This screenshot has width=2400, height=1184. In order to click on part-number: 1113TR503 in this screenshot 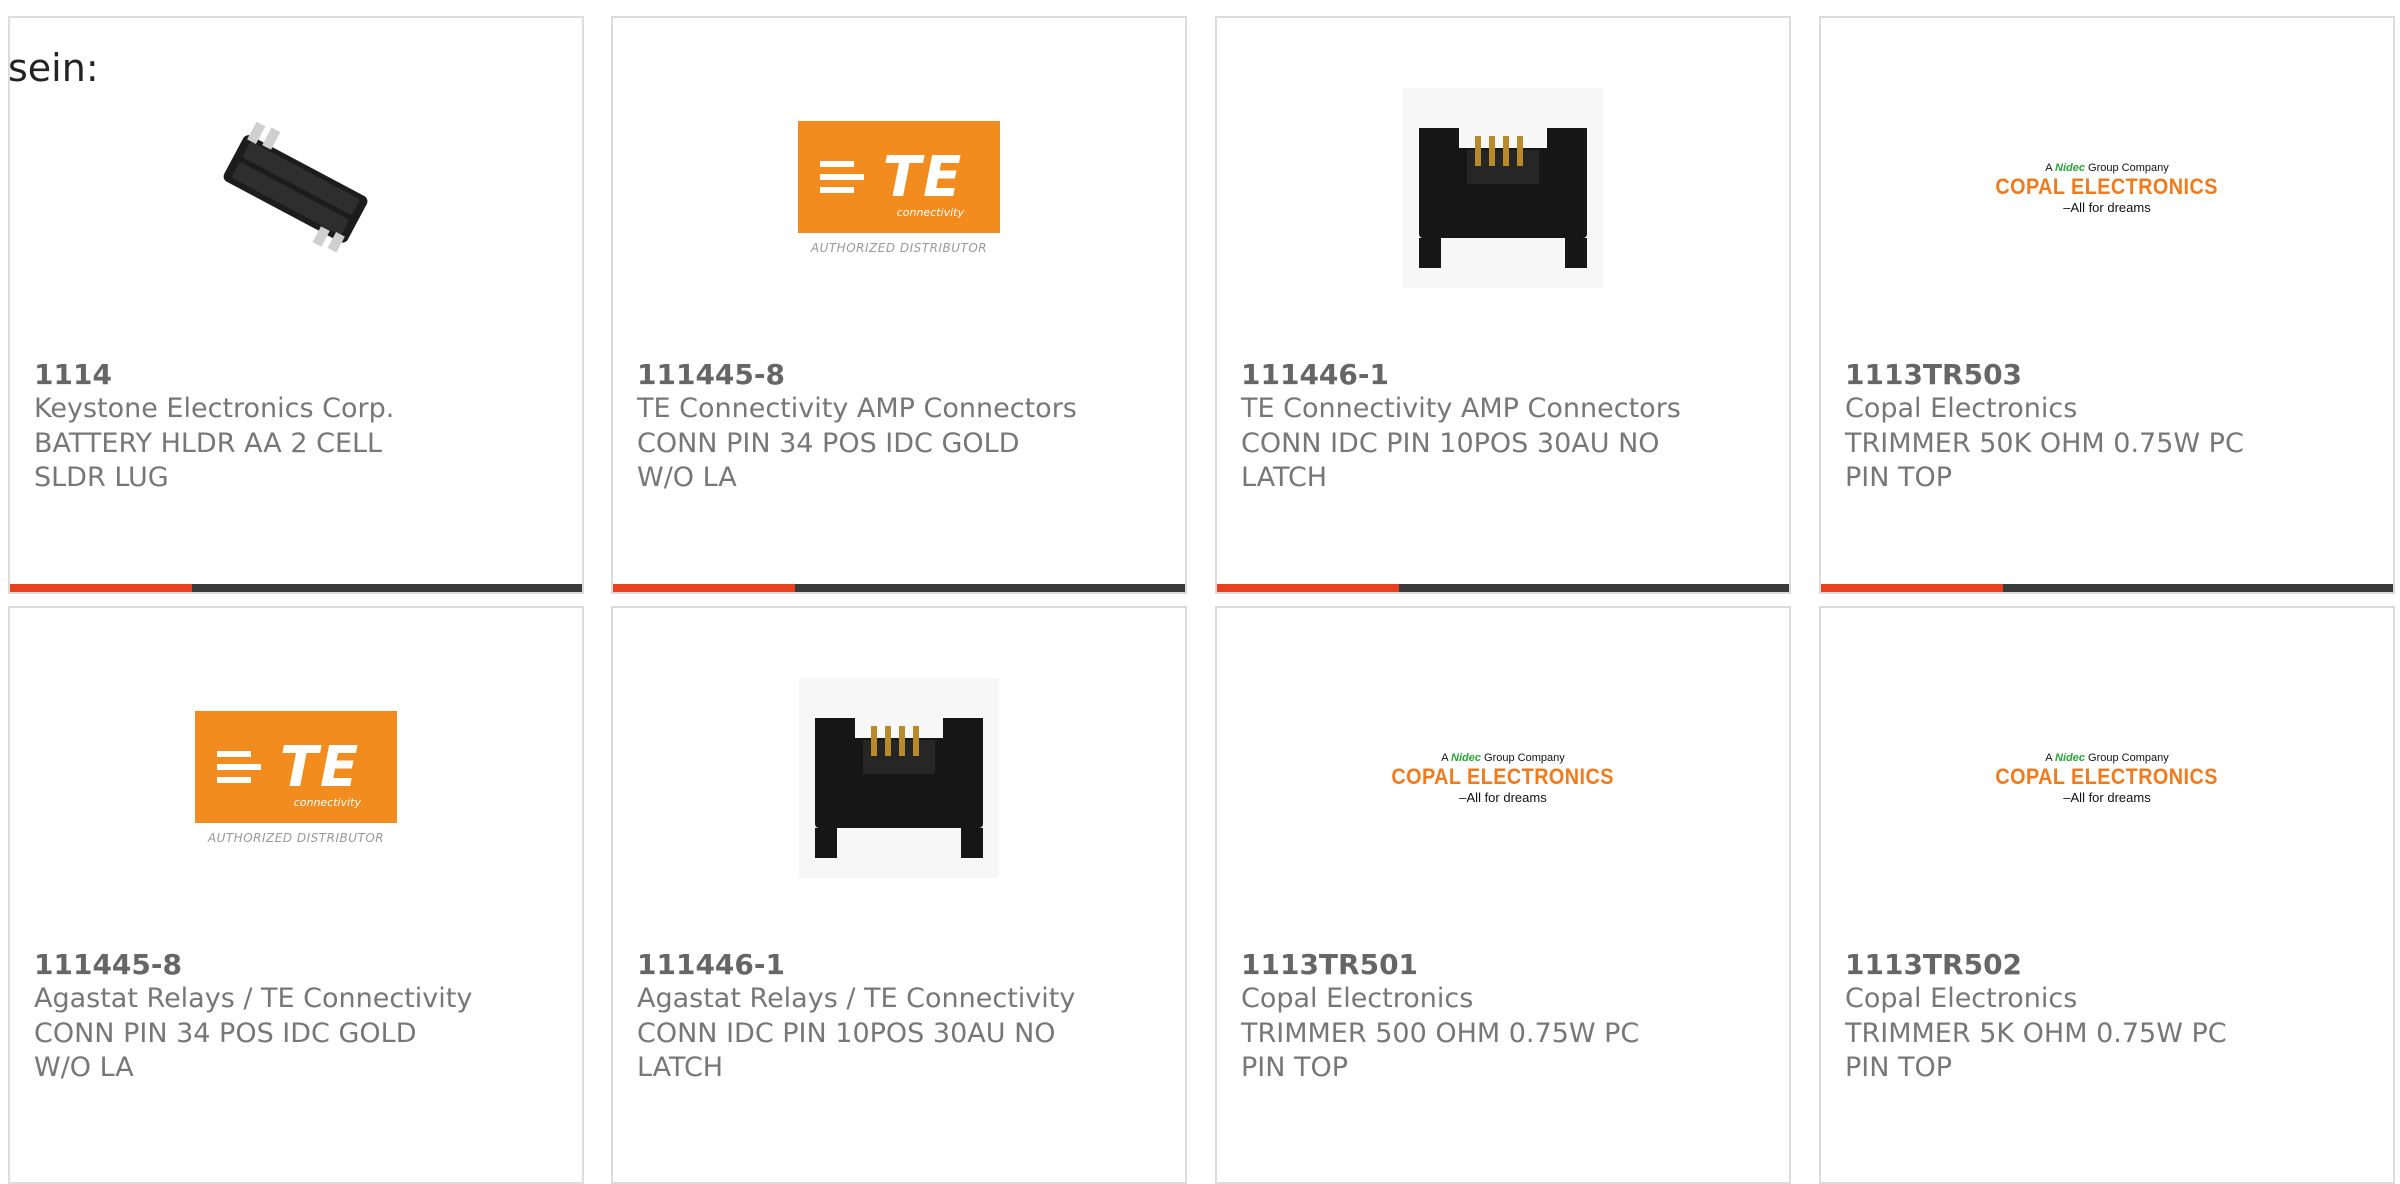, I will do `click(1933, 374)`.